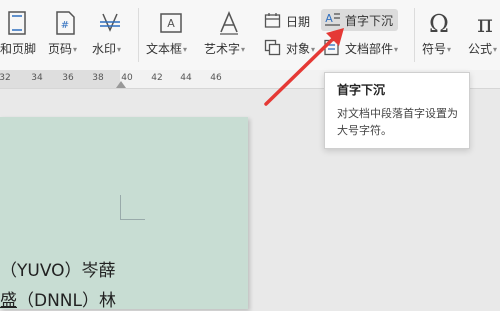  What do you see at coordinates (304, 67) in the screenshot?
I see `annotation-arrow-icon` at bounding box center [304, 67].